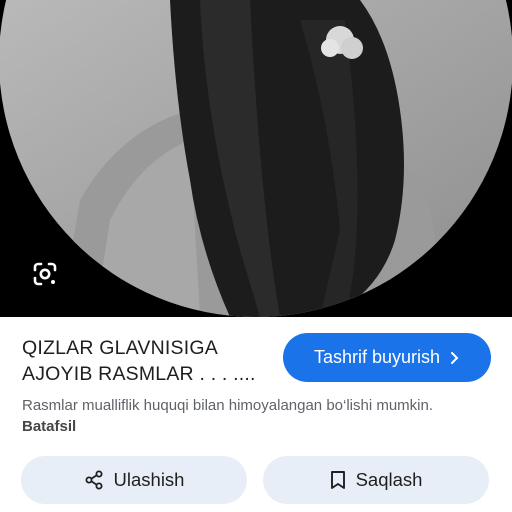  What do you see at coordinates (94, 480) in the screenshot?
I see `share-icon` at bounding box center [94, 480].